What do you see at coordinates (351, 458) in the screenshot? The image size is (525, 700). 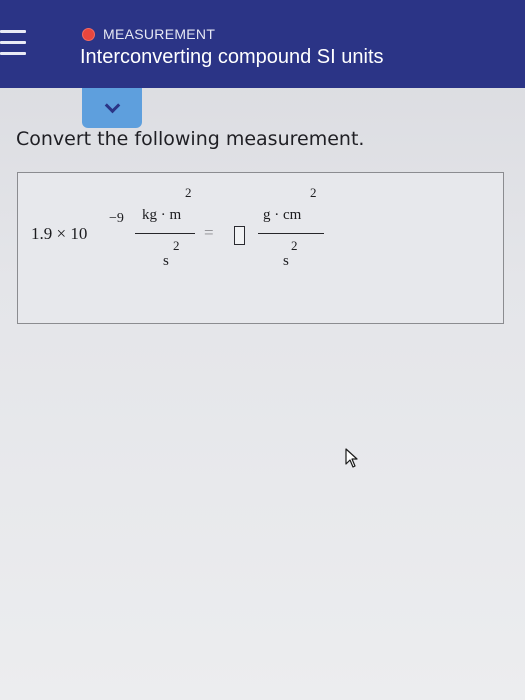 I see `mouse-cursor-icon` at bounding box center [351, 458].